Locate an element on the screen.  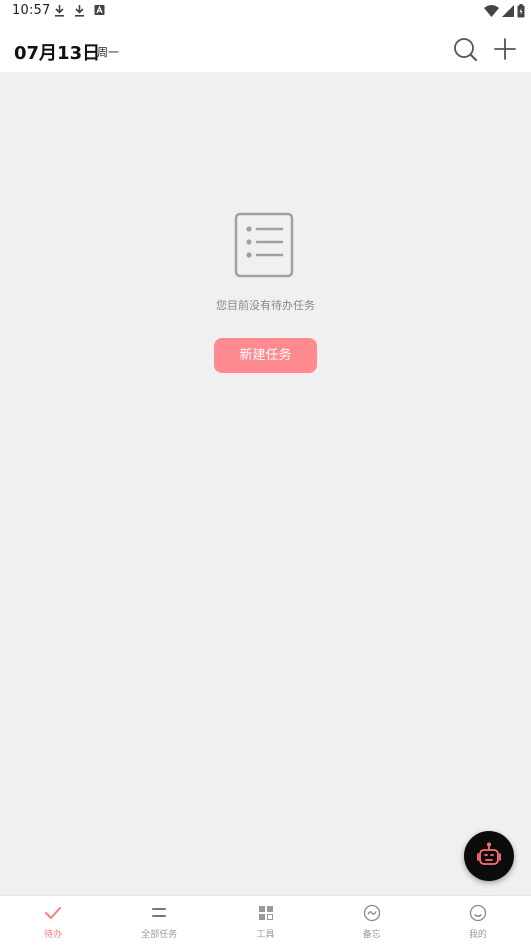
plus-icon is located at coordinates (505, 49).